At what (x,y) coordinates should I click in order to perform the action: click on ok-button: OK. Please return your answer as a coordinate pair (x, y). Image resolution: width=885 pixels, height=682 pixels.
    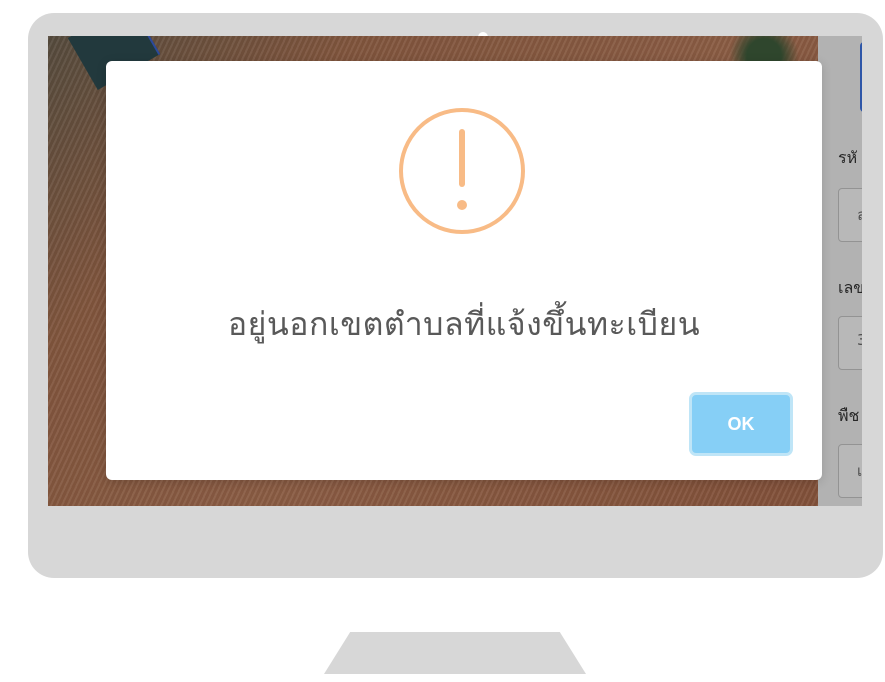
    Looking at the image, I should click on (741, 424).